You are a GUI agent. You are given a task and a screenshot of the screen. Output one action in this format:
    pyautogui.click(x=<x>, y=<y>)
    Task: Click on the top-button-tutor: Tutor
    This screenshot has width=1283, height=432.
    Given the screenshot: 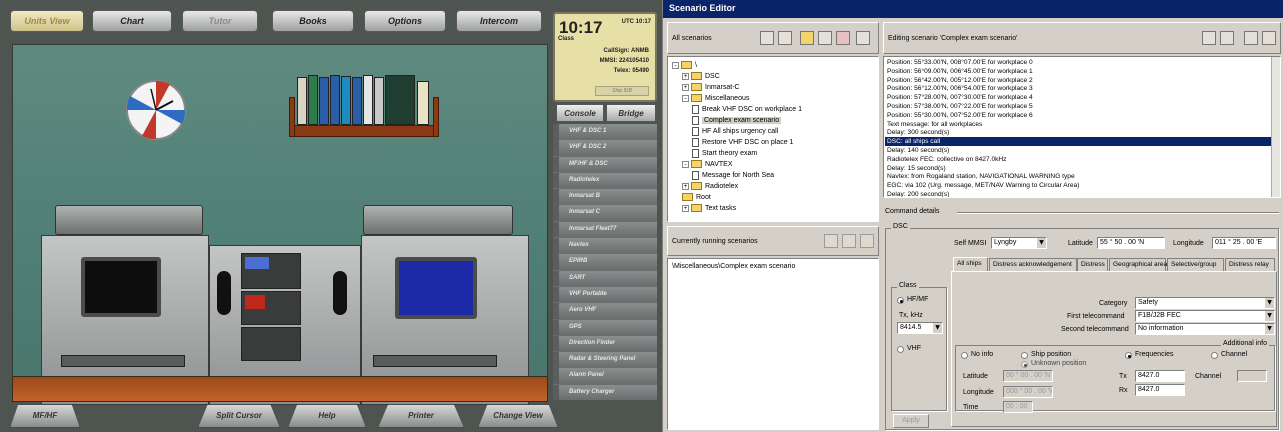 What is the action you would take?
    pyautogui.click(x=220, y=21)
    